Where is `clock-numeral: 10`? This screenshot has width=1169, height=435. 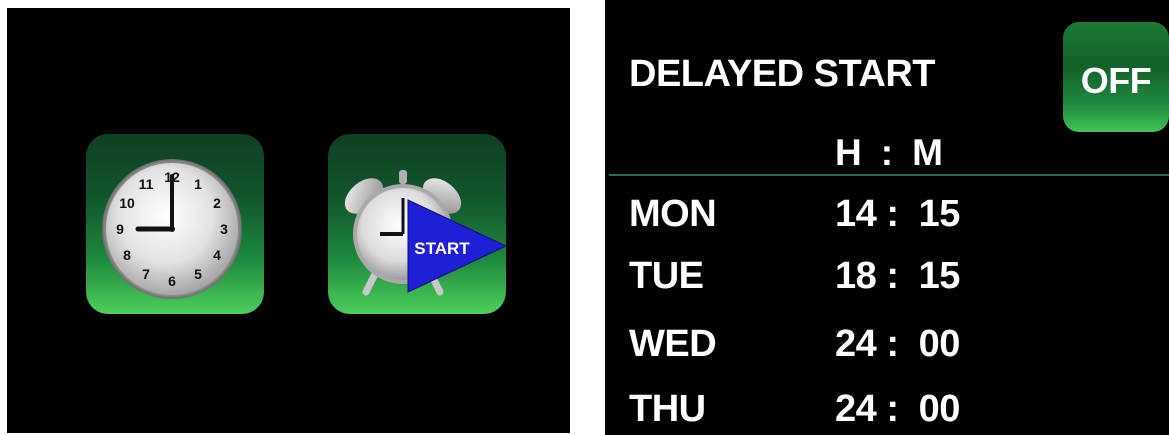
clock-numeral: 10 is located at coordinates (127, 203).